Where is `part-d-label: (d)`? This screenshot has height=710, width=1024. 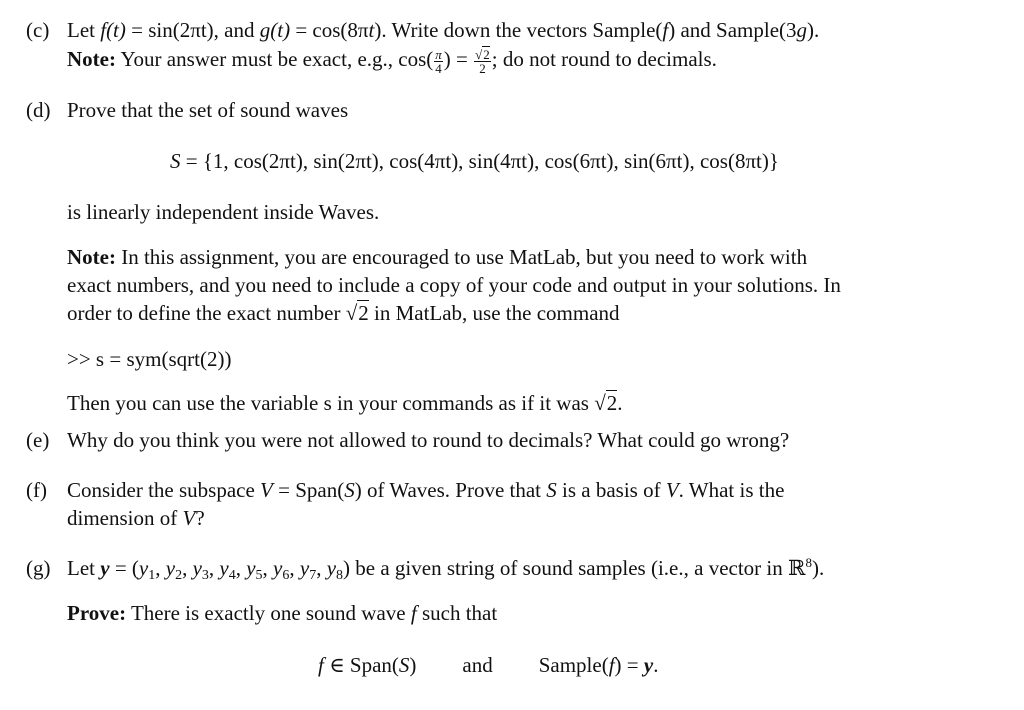 part-d-label: (d) is located at coordinates (38, 110).